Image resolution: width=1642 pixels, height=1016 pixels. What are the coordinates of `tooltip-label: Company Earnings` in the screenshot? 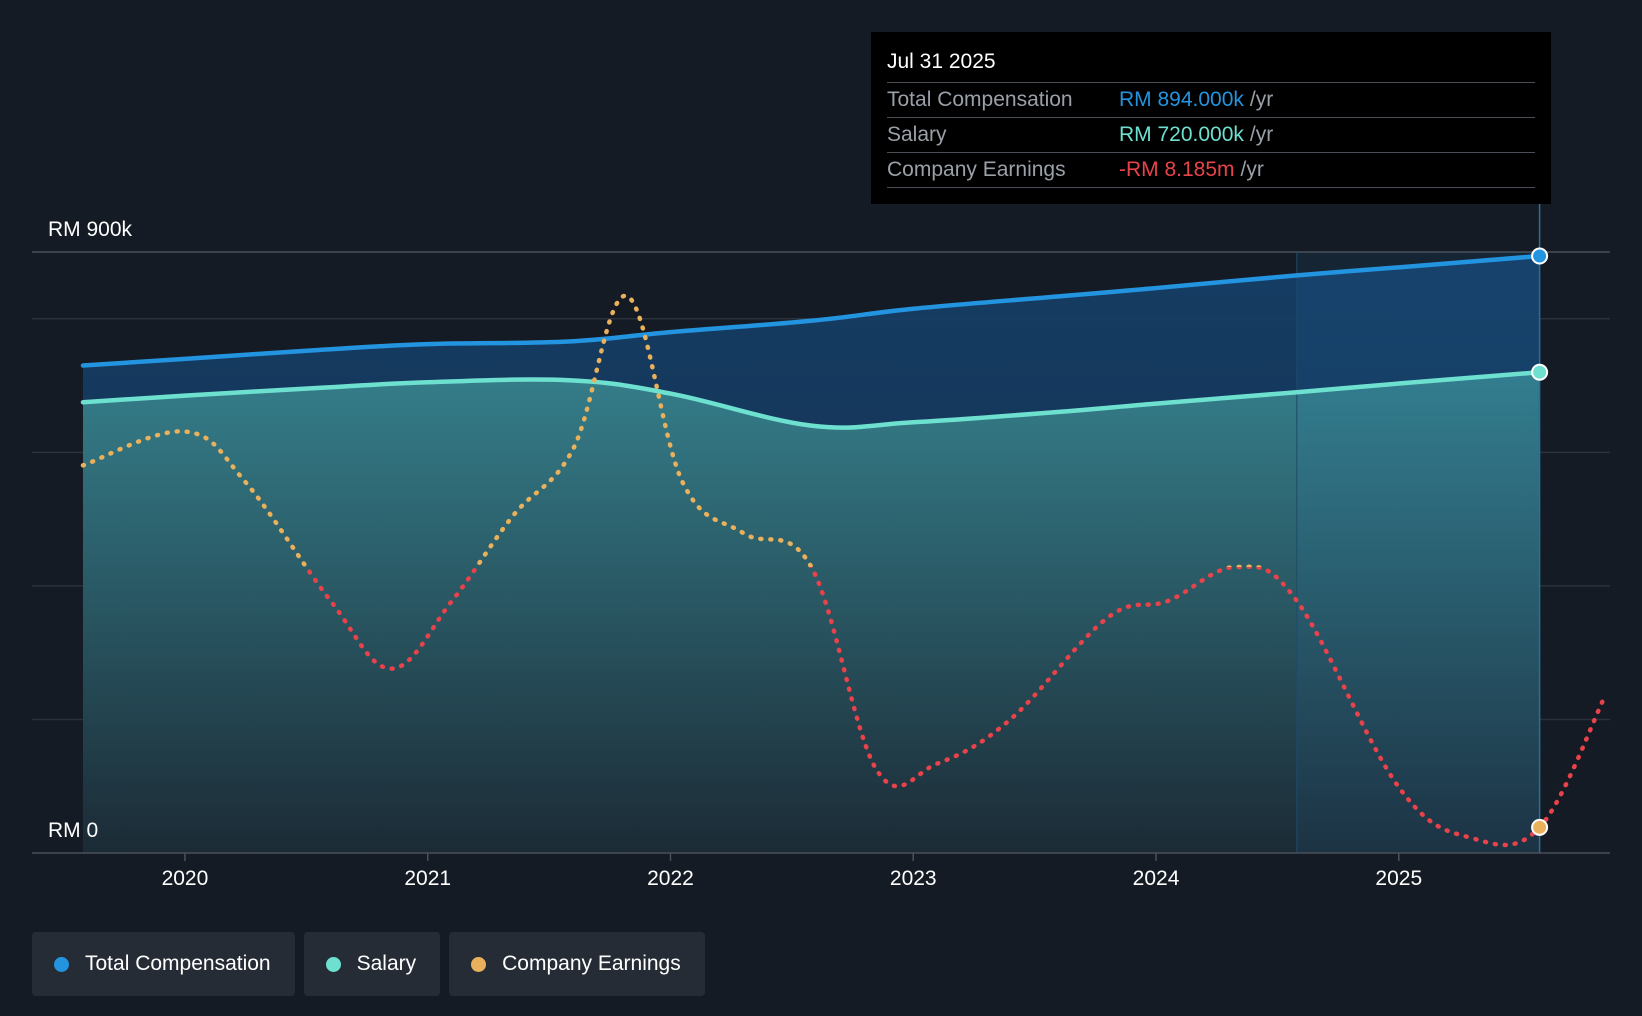 It's located at (976, 169).